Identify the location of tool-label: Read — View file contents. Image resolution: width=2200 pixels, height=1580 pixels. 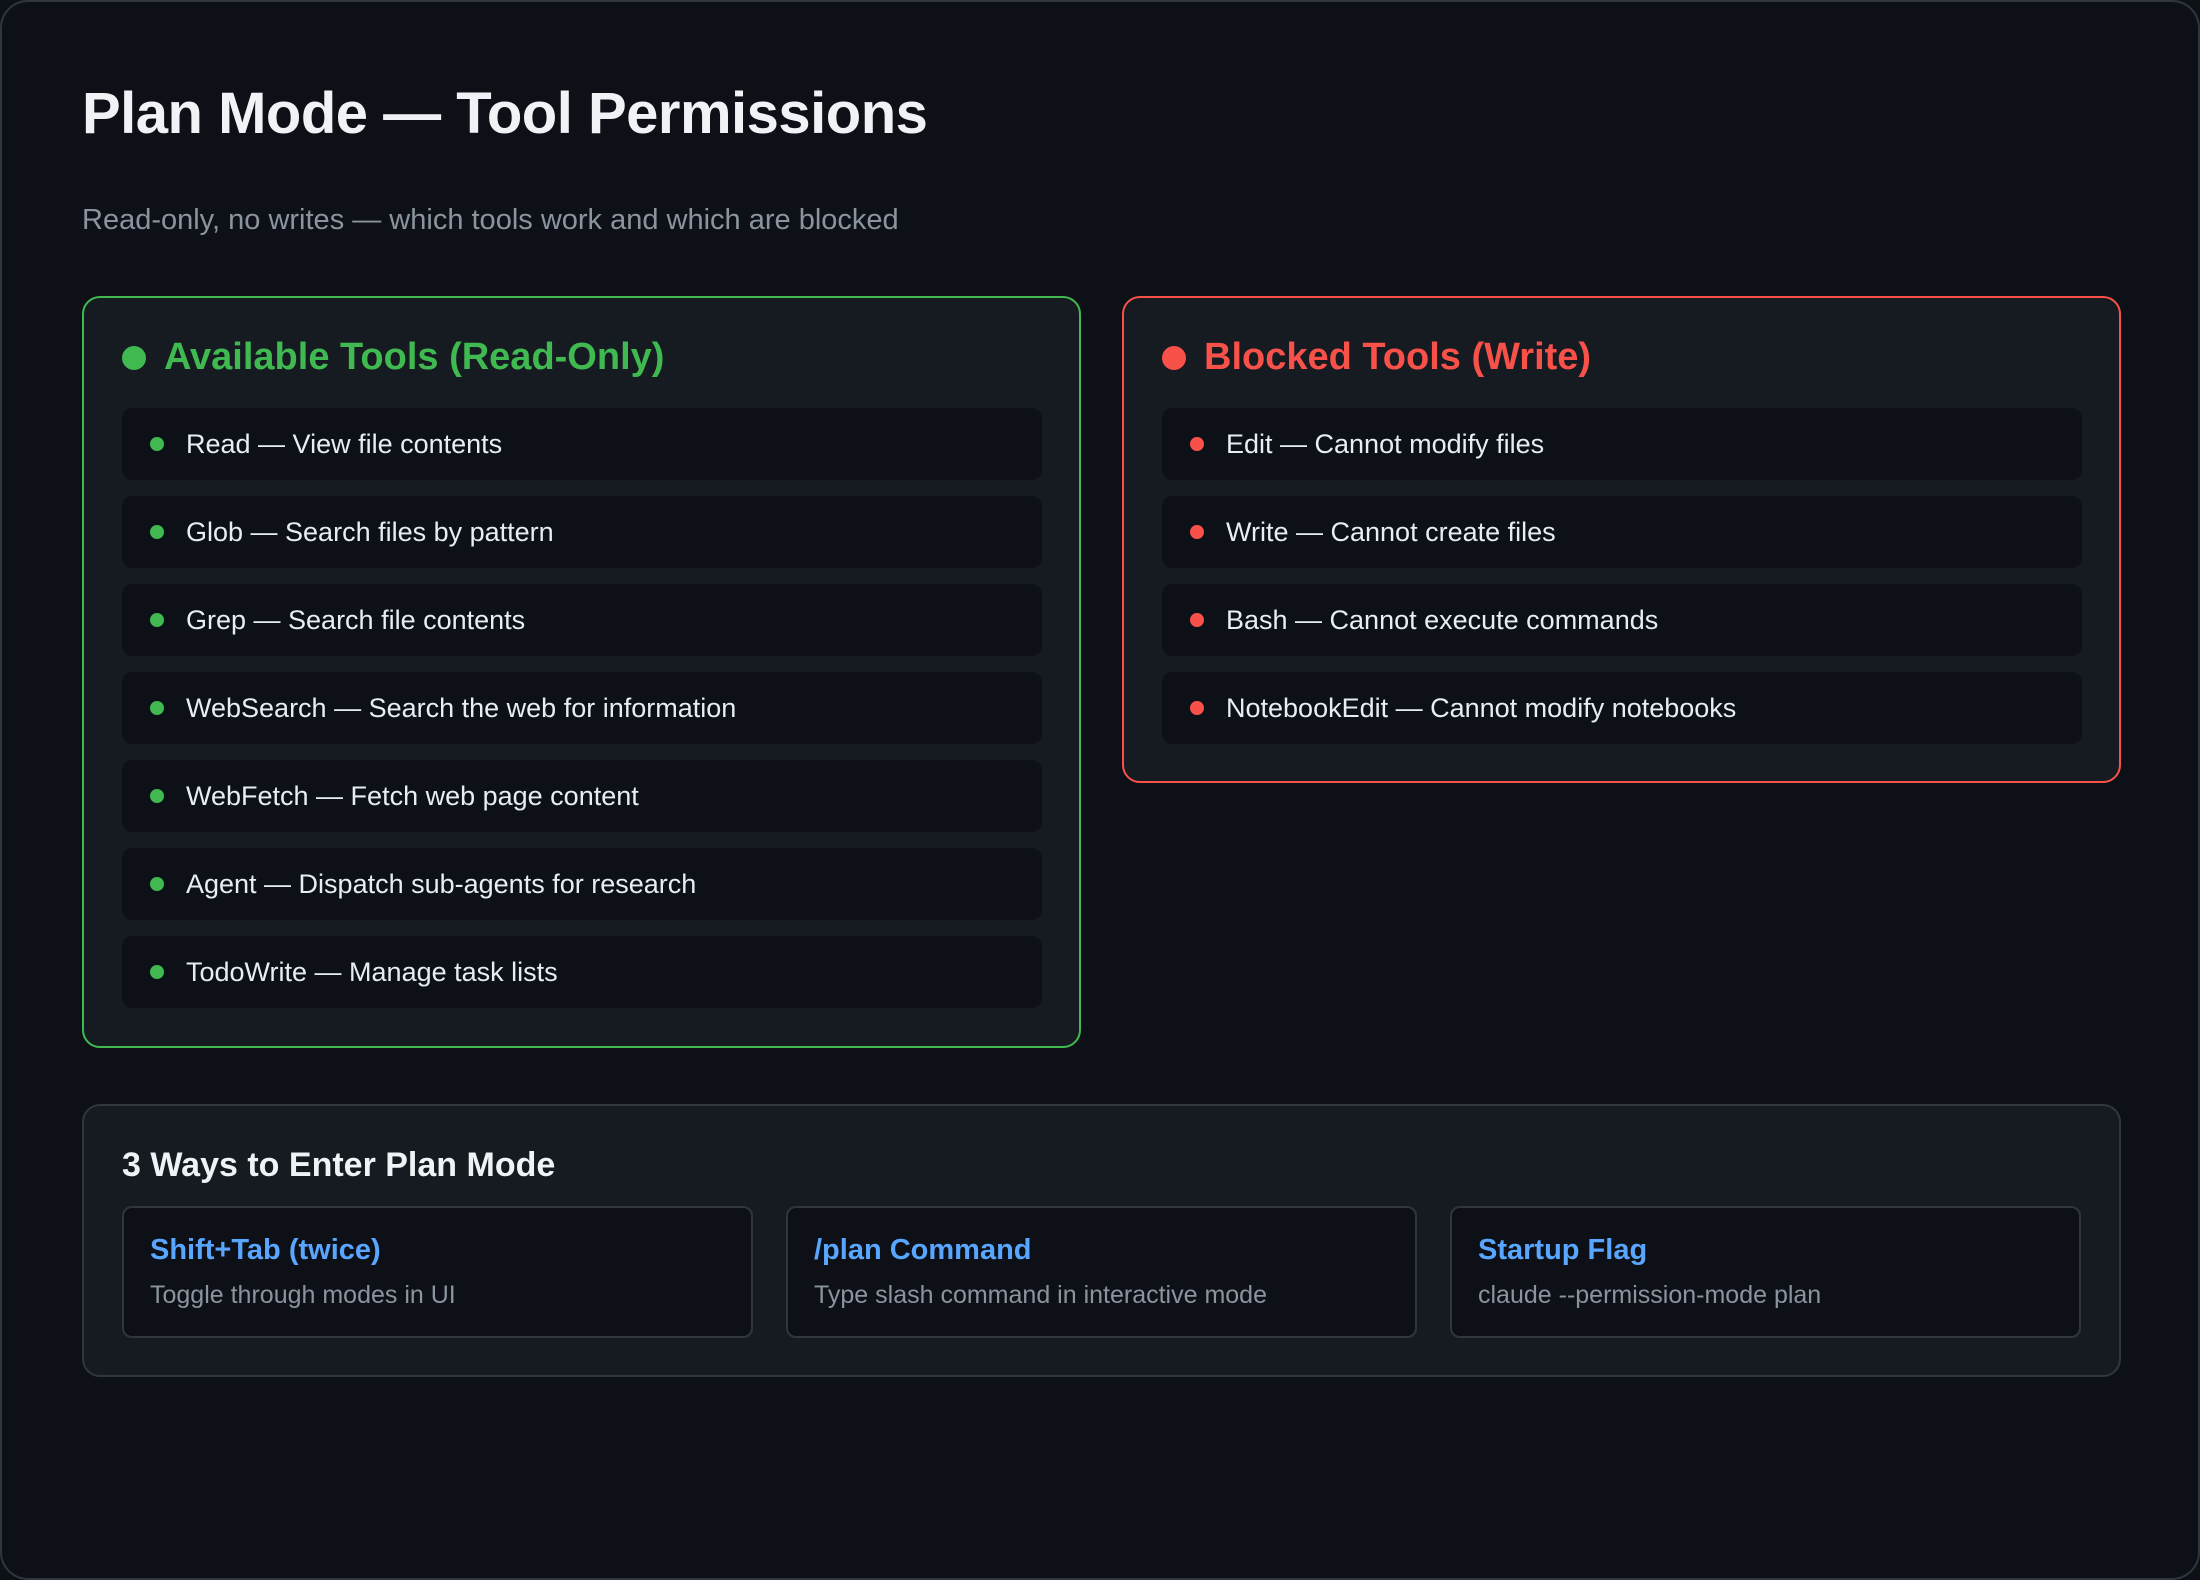
(344, 443).